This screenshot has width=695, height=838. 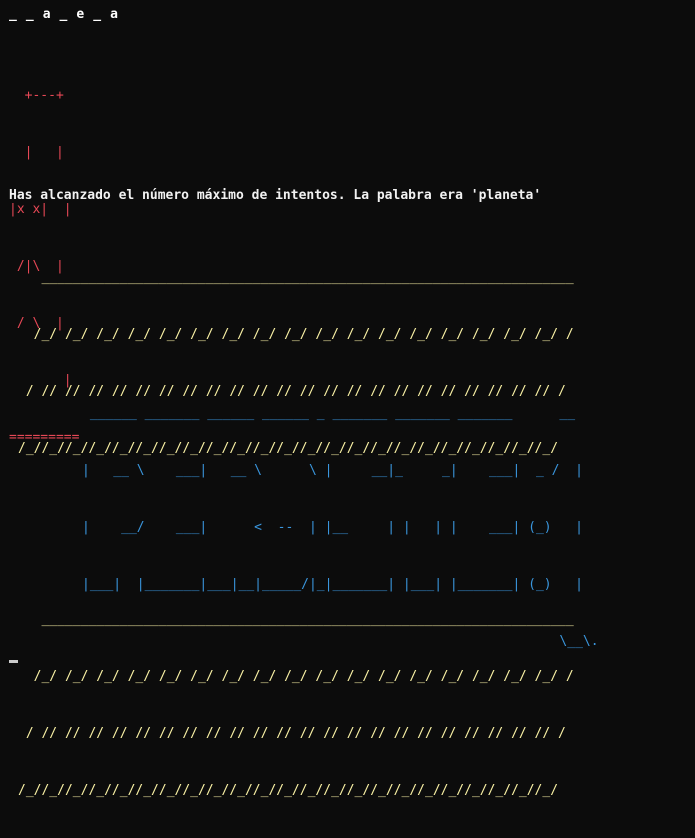 I want to click on word-progress: _ _ a _ e _ a, so click(x=64, y=14).